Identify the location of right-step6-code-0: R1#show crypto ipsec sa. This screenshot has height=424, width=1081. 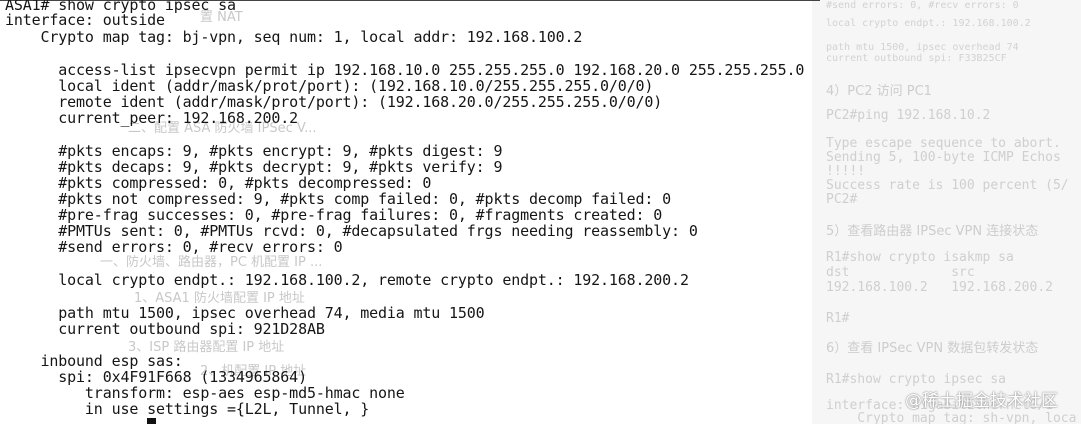
(916, 379).